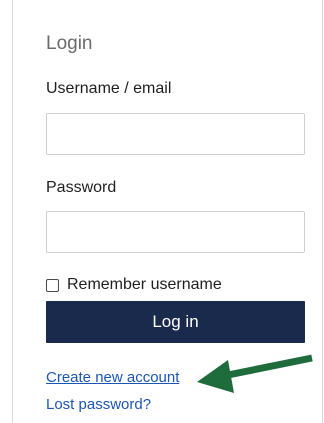  What do you see at coordinates (81, 187) in the screenshot?
I see `password-label: Password` at bounding box center [81, 187].